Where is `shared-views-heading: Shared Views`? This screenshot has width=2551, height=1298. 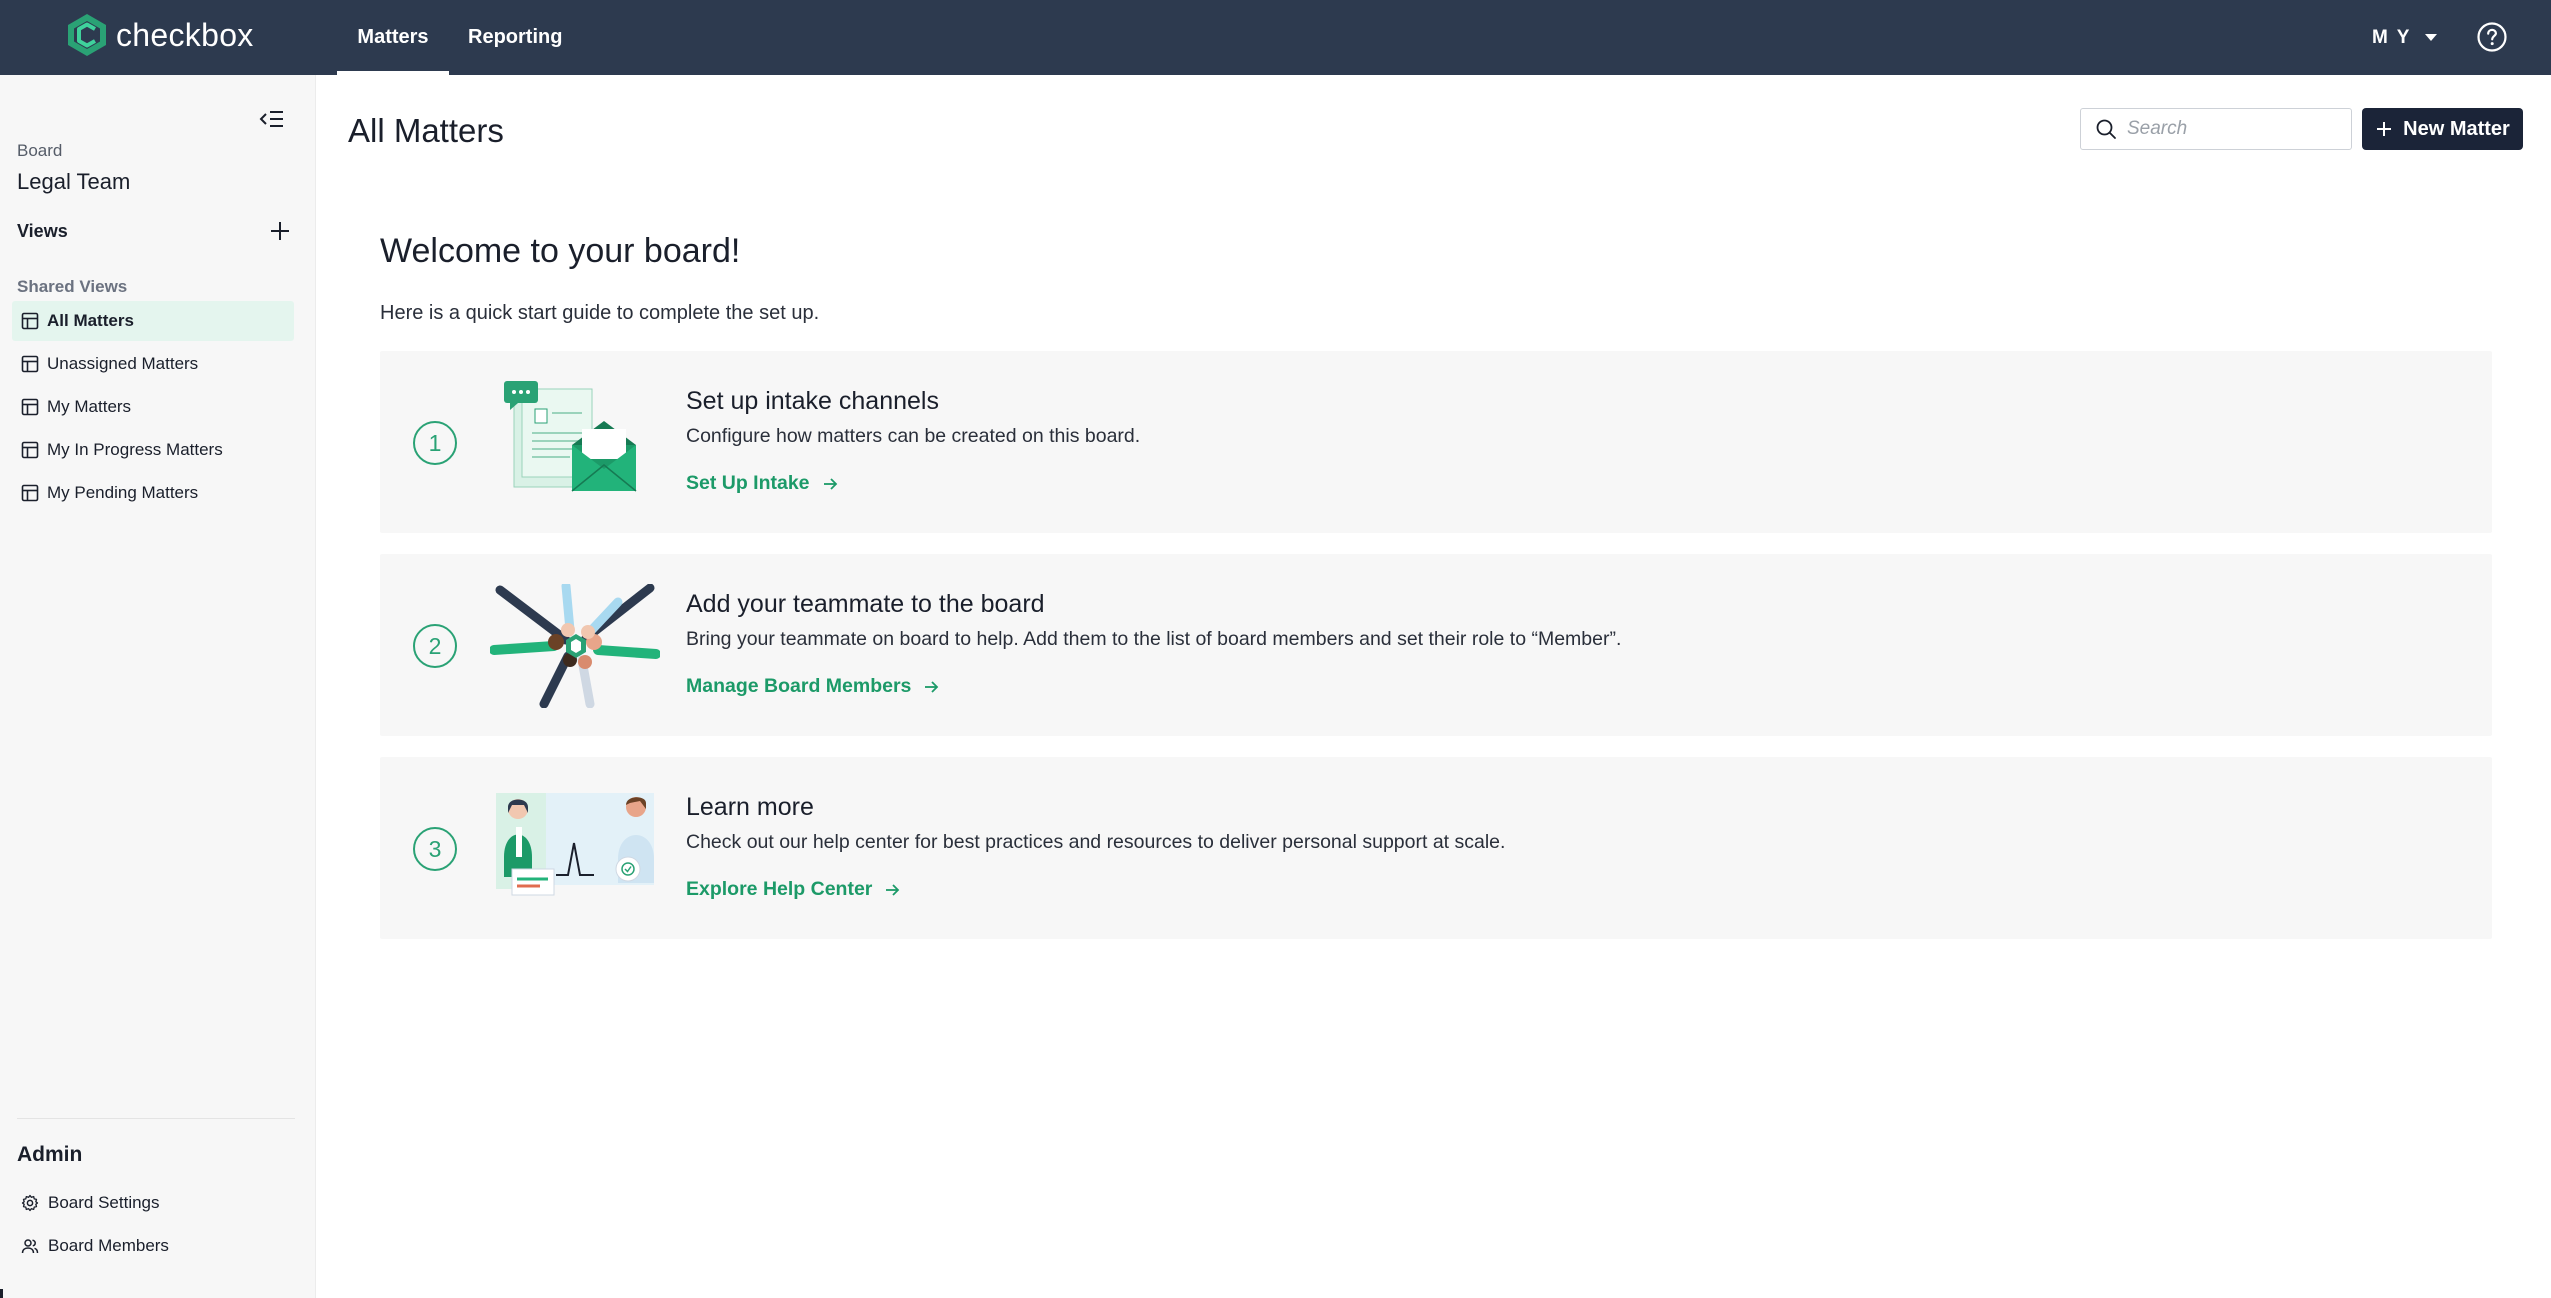
shared-views-heading: Shared Views is located at coordinates (72, 286).